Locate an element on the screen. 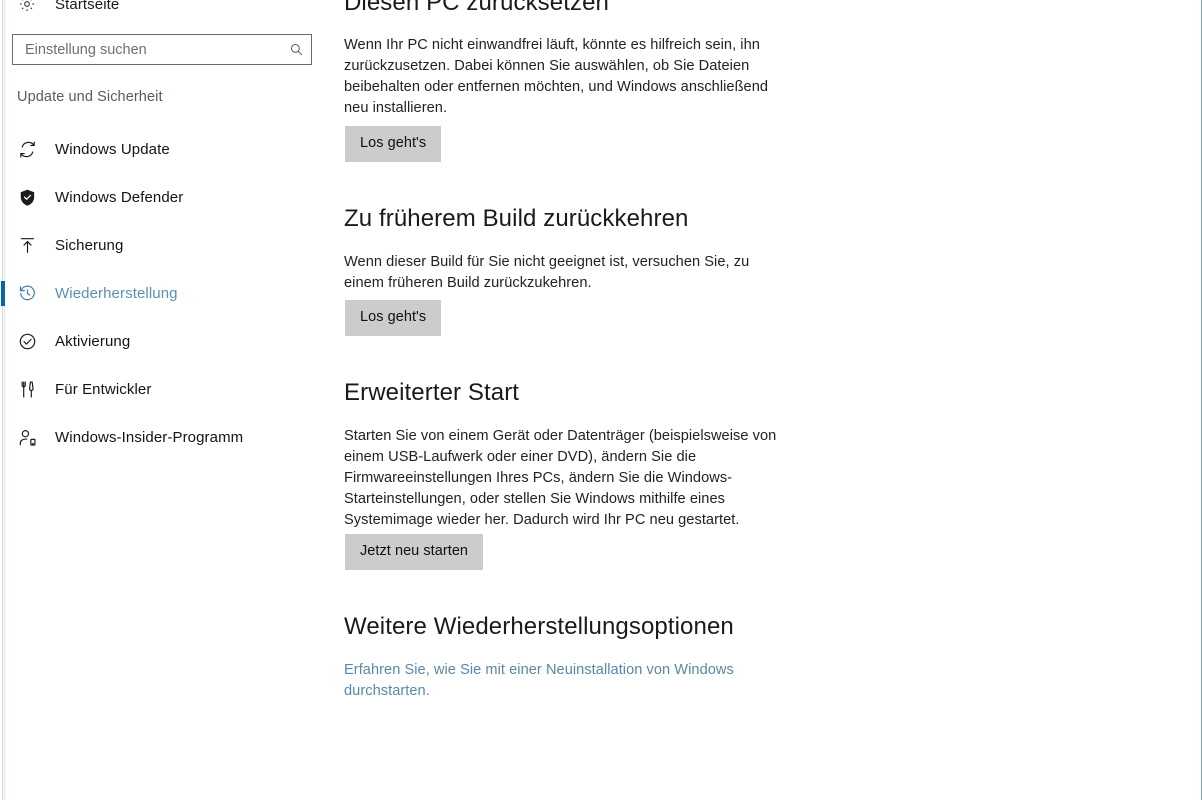  search-box is located at coordinates (162, 49).